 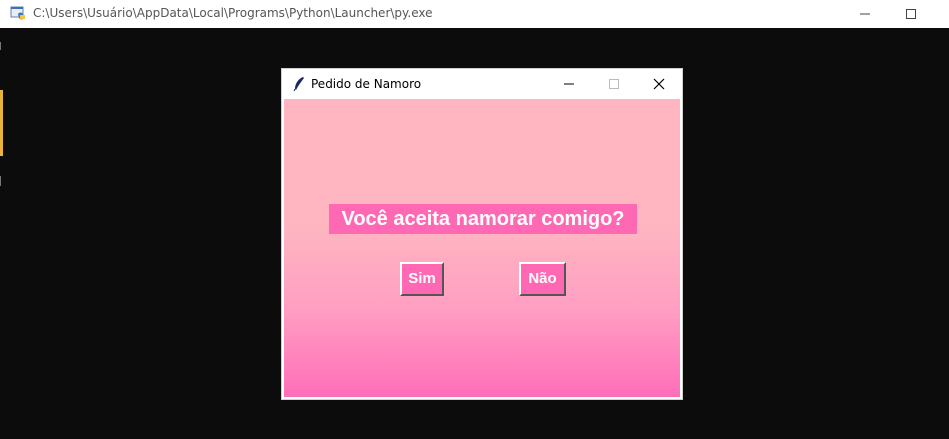 I want to click on console-left-strip, so click(x=1, y=233).